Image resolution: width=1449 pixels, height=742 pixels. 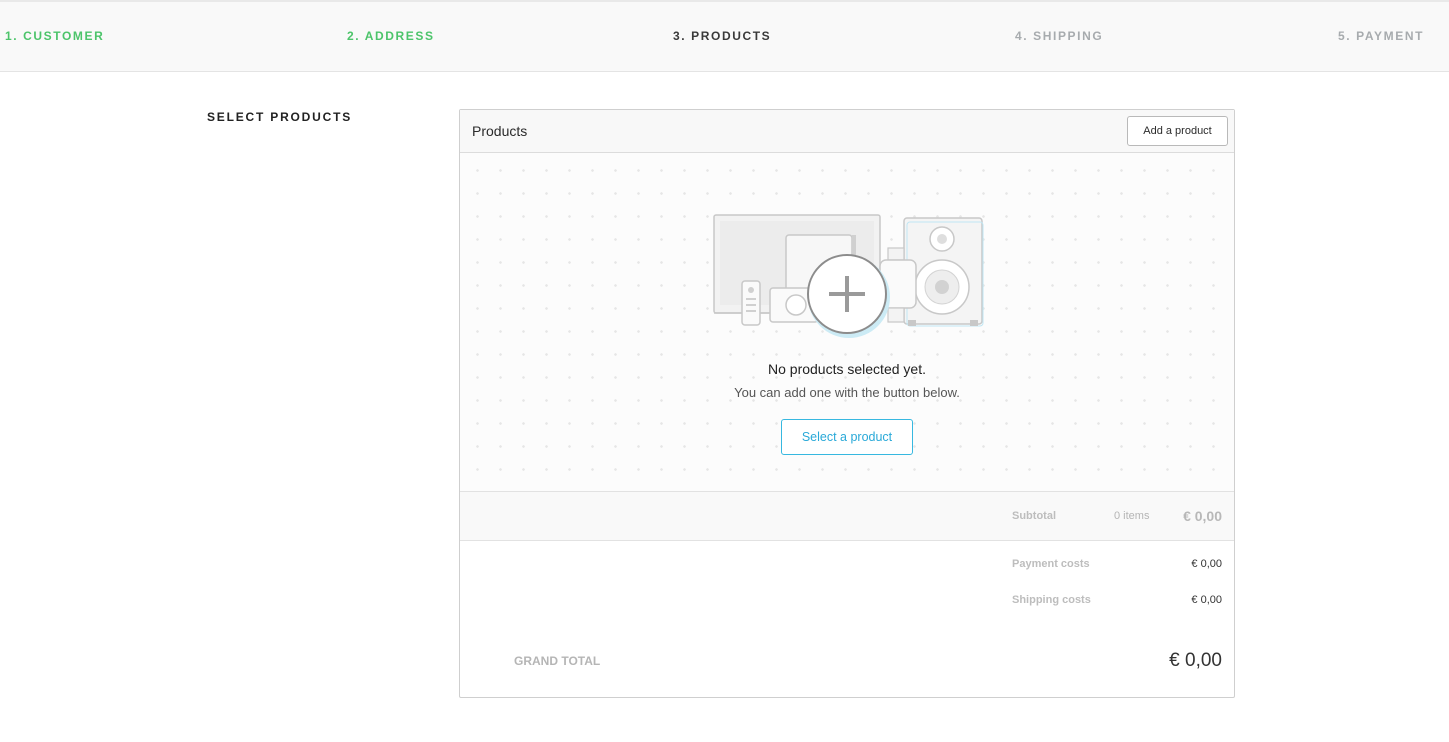 I want to click on payment-costs-amount: € 0,00, so click(x=1206, y=564).